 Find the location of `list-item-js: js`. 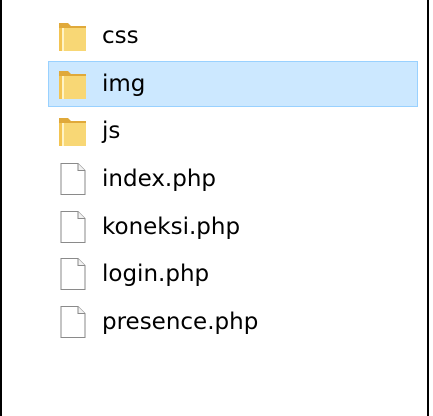

list-item-js: js is located at coordinates (231, 131).